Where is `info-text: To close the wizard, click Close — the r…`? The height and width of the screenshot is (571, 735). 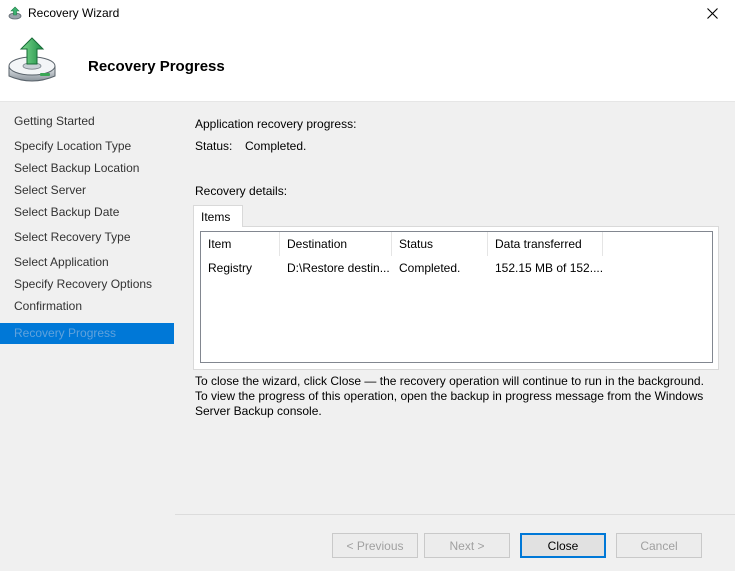 info-text: To close the wizard, click Close — the r… is located at coordinates (455, 396).